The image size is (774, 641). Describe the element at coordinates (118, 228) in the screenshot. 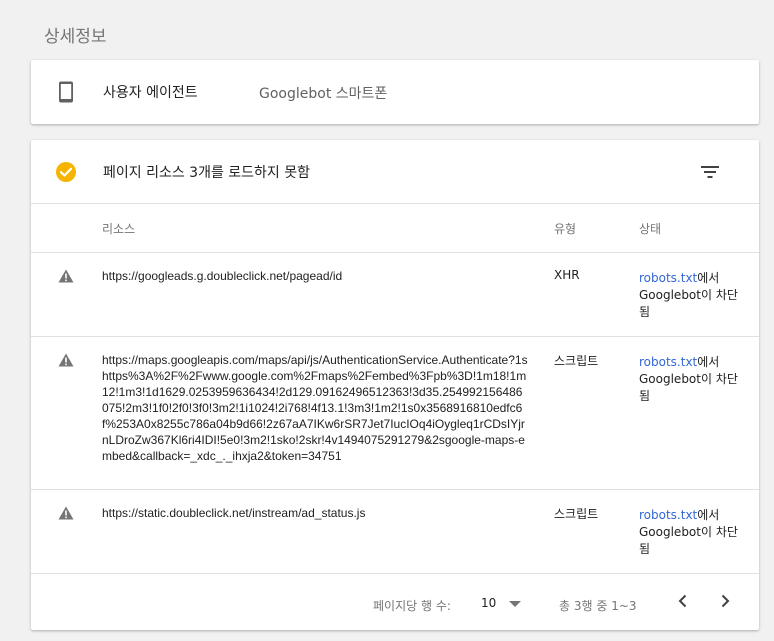

I see `column-header-resource: 리소스` at that location.